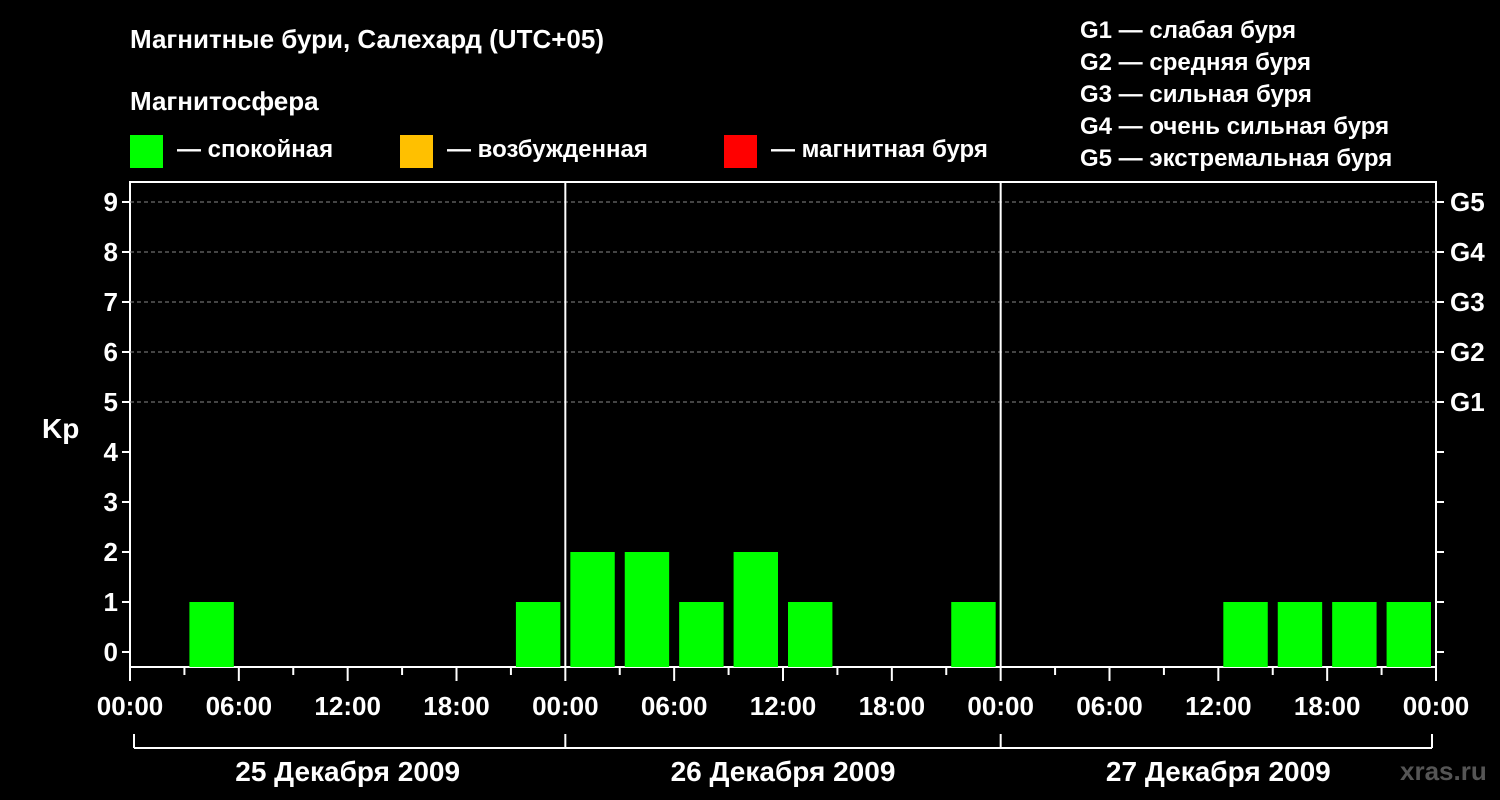 The height and width of the screenshot is (800, 1500). I want to click on y-tick-label: 5, so click(111, 402).